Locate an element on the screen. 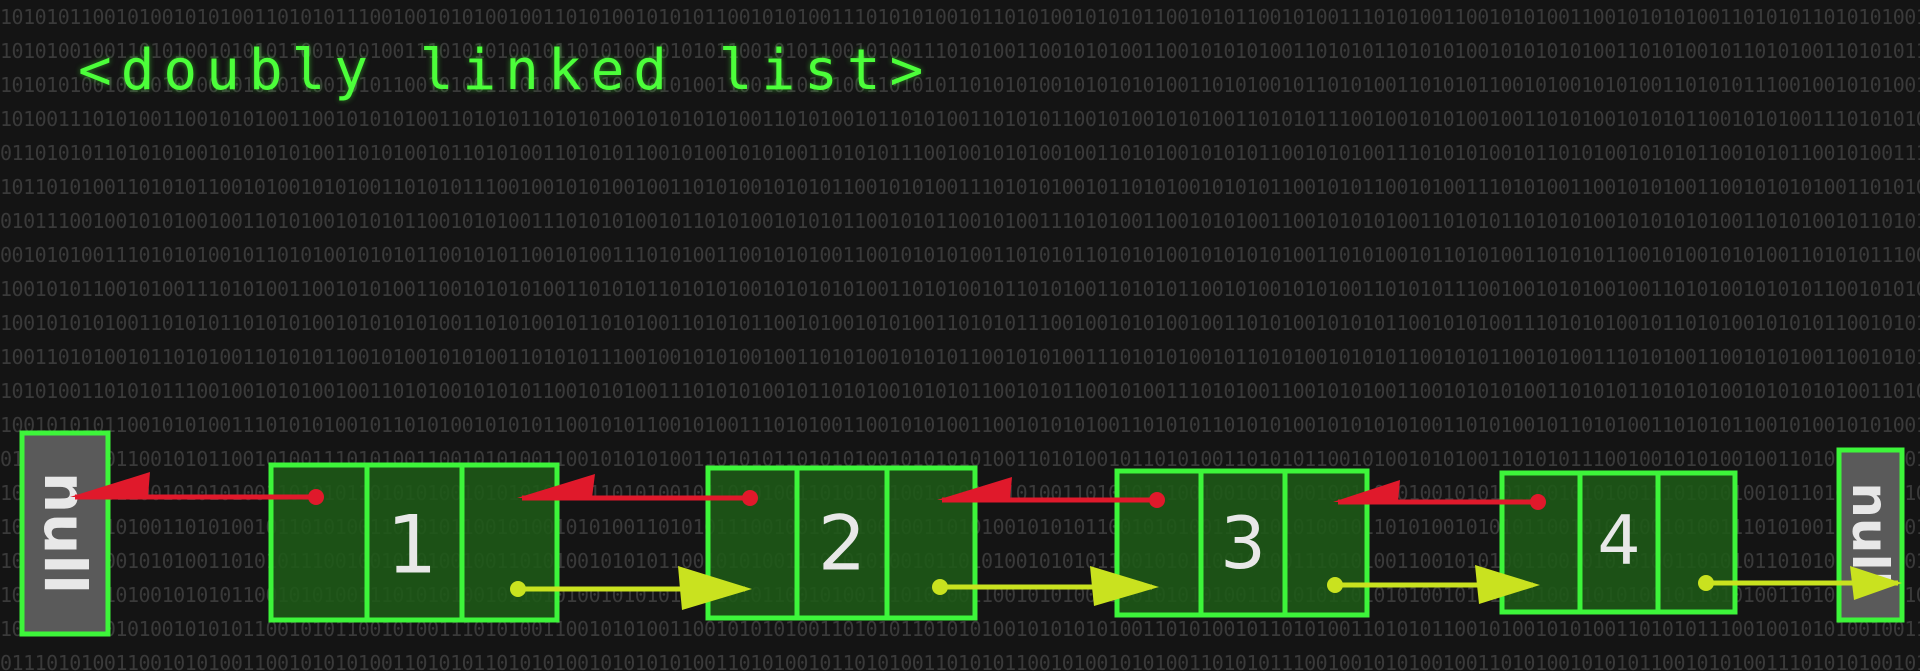 The image size is (1920, 671). node-1: 1 is located at coordinates (414, 542).